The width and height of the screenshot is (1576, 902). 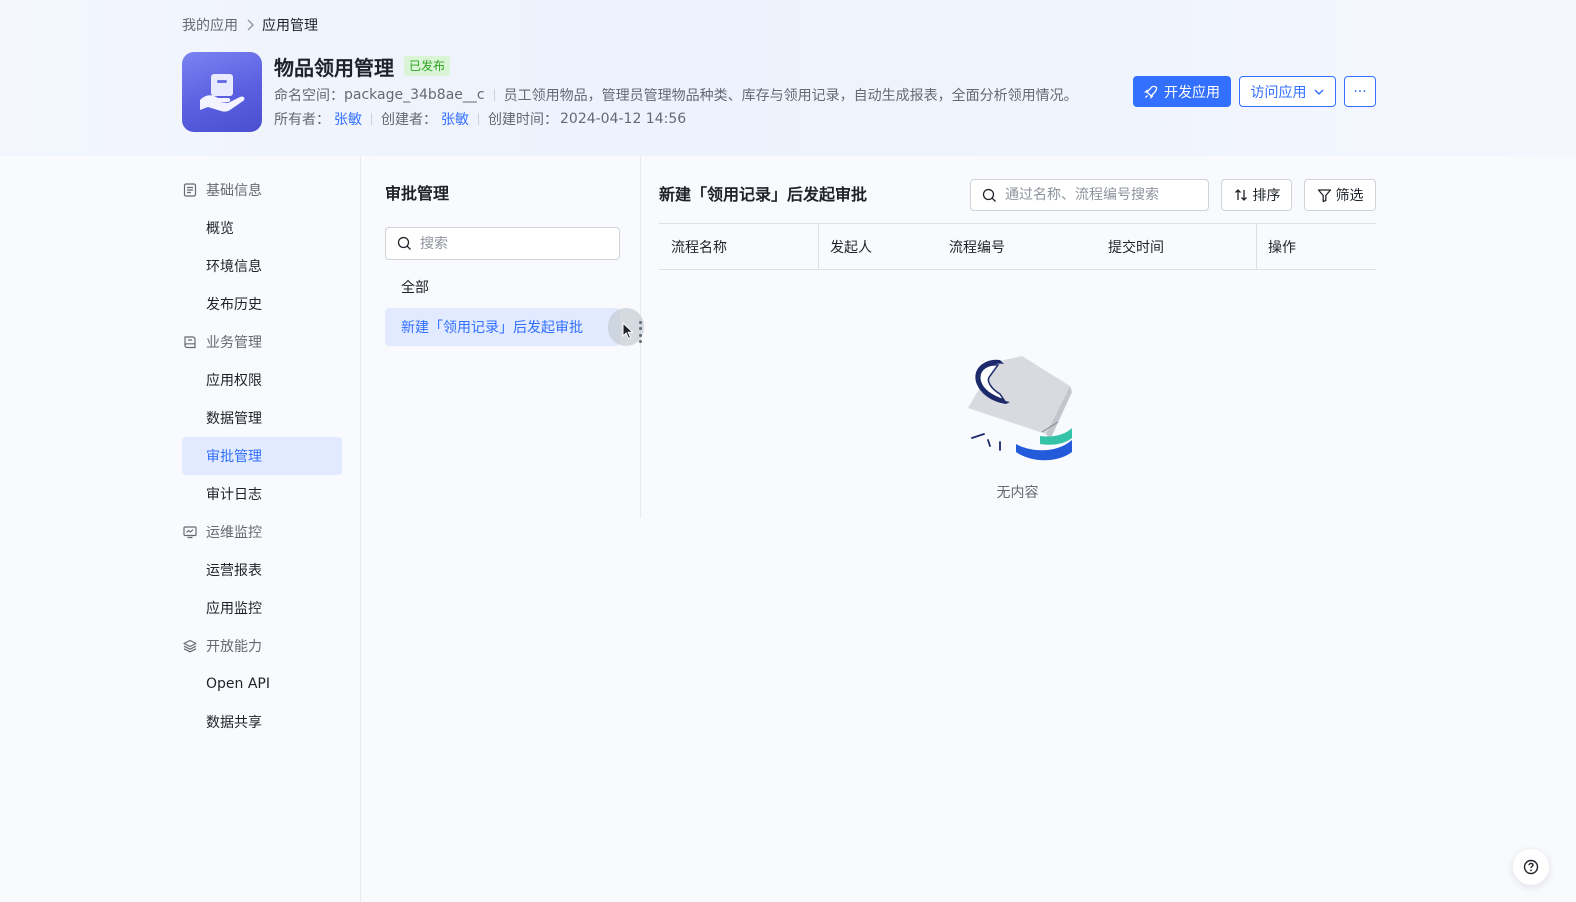 I want to click on hand-box-icon, so click(x=222, y=93).